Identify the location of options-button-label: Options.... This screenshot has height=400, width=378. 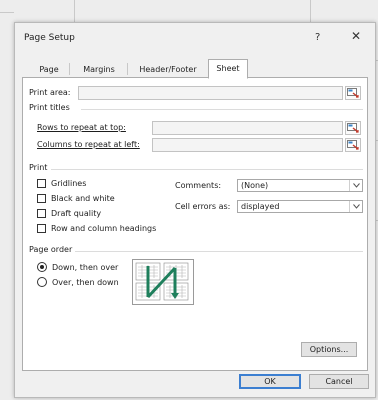
(329, 349).